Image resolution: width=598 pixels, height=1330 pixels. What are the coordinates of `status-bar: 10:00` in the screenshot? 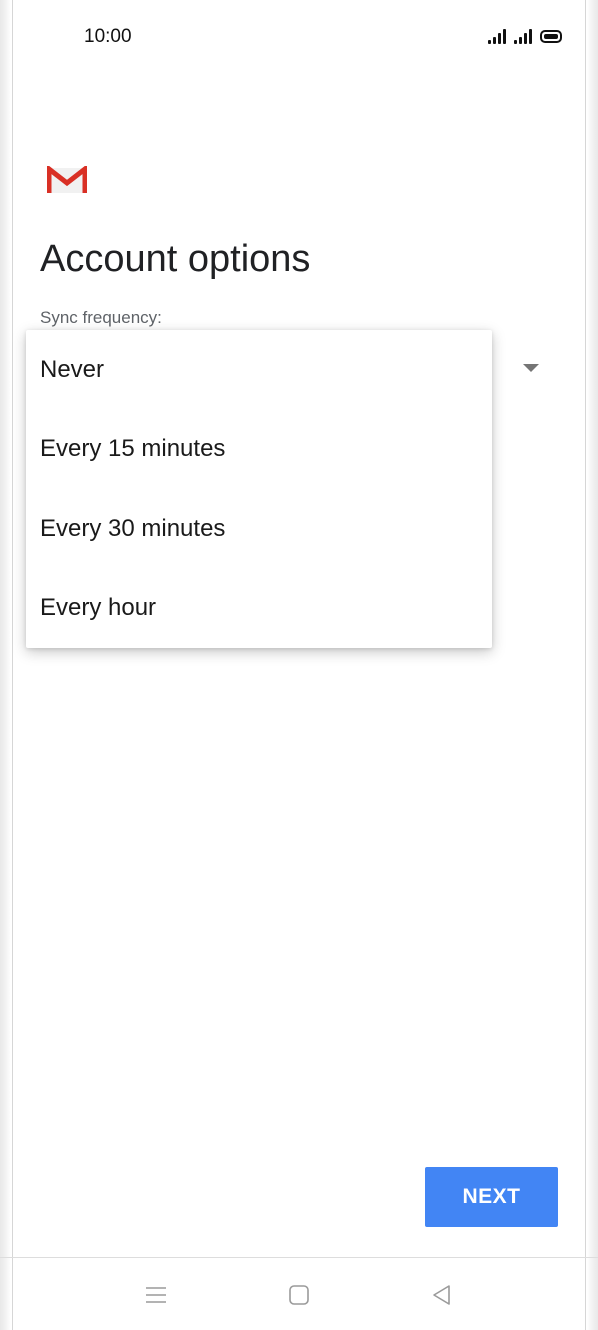 It's located at (299, 35).